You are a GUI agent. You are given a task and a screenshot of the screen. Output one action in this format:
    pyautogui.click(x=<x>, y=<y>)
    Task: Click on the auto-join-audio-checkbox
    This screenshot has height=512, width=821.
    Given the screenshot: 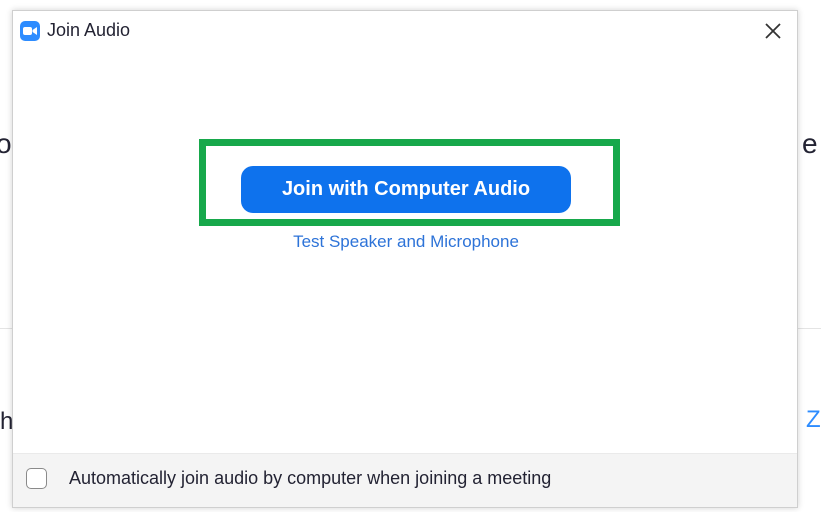 What is the action you would take?
    pyautogui.click(x=36, y=478)
    